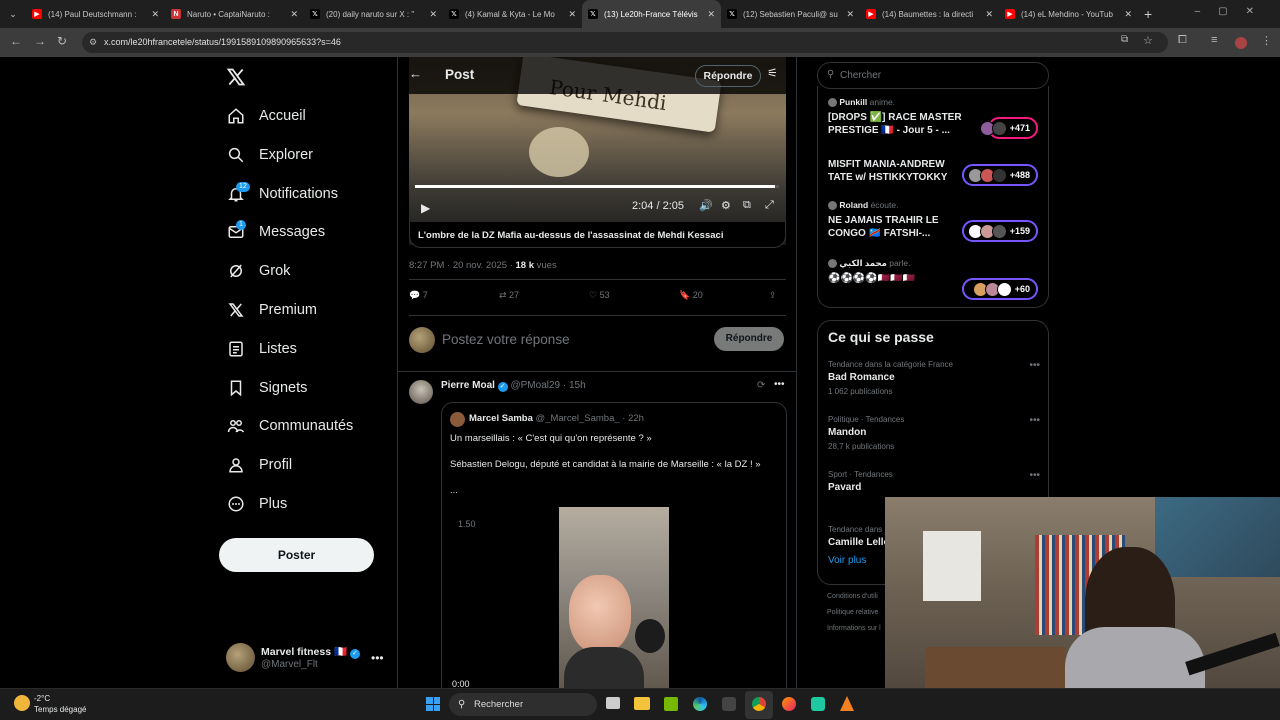 Image resolution: width=1280 pixels, height=720 pixels. What do you see at coordinates (1000, 231) in the screenshot?
I see `space-listeners: +159` at bounding box center [1000, 231].